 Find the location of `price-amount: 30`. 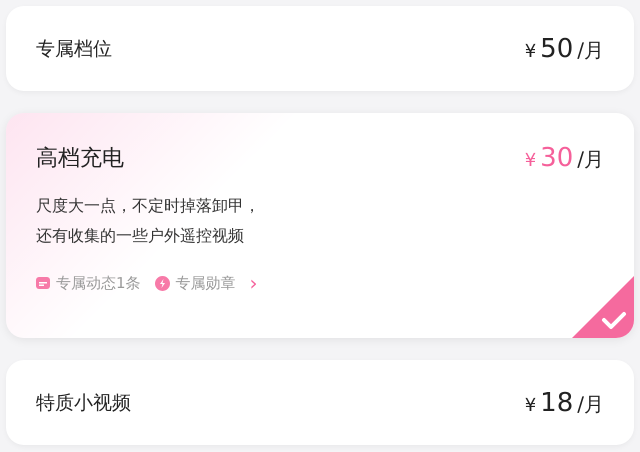

price-amount: 30 is located at coordinates (557, 158).